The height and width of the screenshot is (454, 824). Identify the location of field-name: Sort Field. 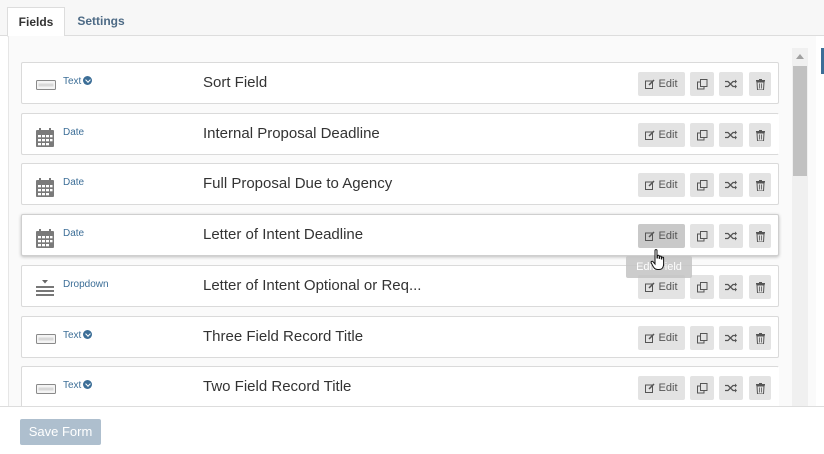
(235, 82).